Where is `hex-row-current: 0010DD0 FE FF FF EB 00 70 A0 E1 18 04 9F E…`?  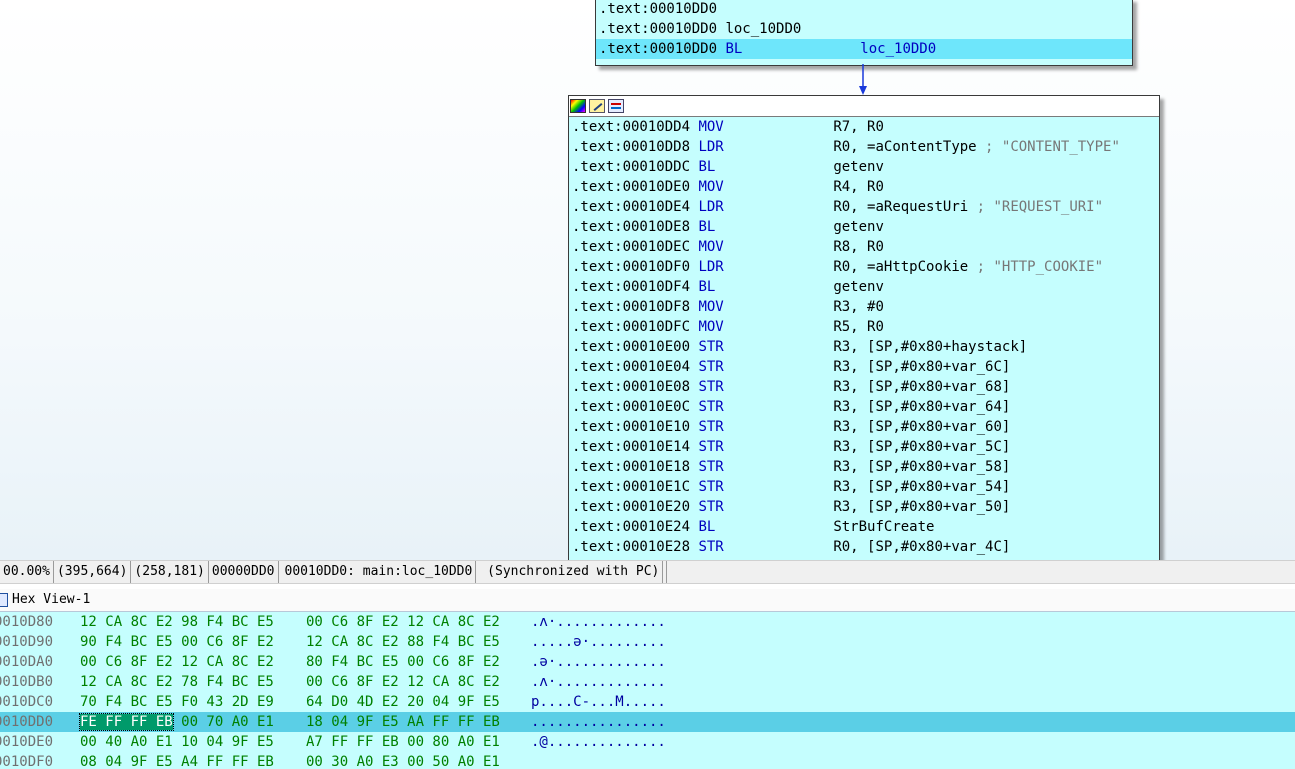
hex-row-current: 0010DD0 FE FF FF EB 00 70 A0 E1 18 04 9F E… is located at coordinates (647, 722).